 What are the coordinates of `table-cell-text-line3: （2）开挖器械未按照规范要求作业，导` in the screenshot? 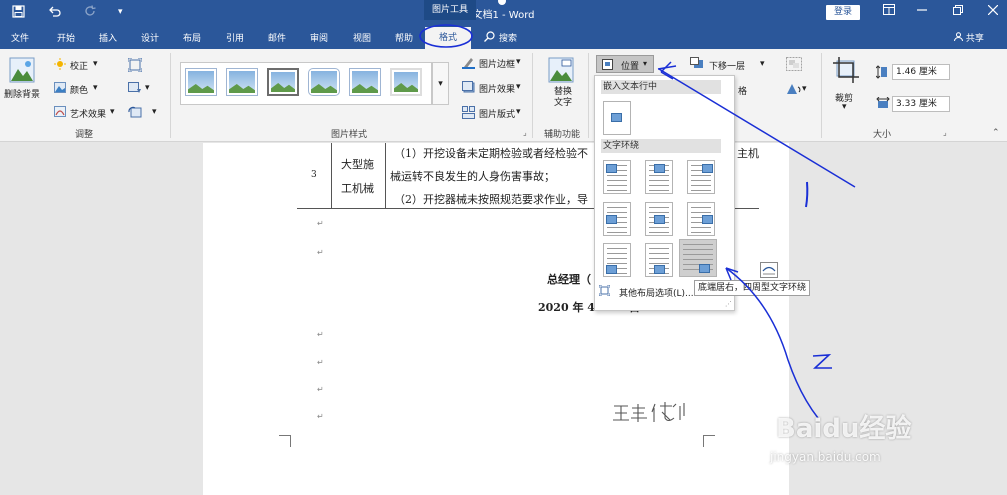 It's located at (491, 199).